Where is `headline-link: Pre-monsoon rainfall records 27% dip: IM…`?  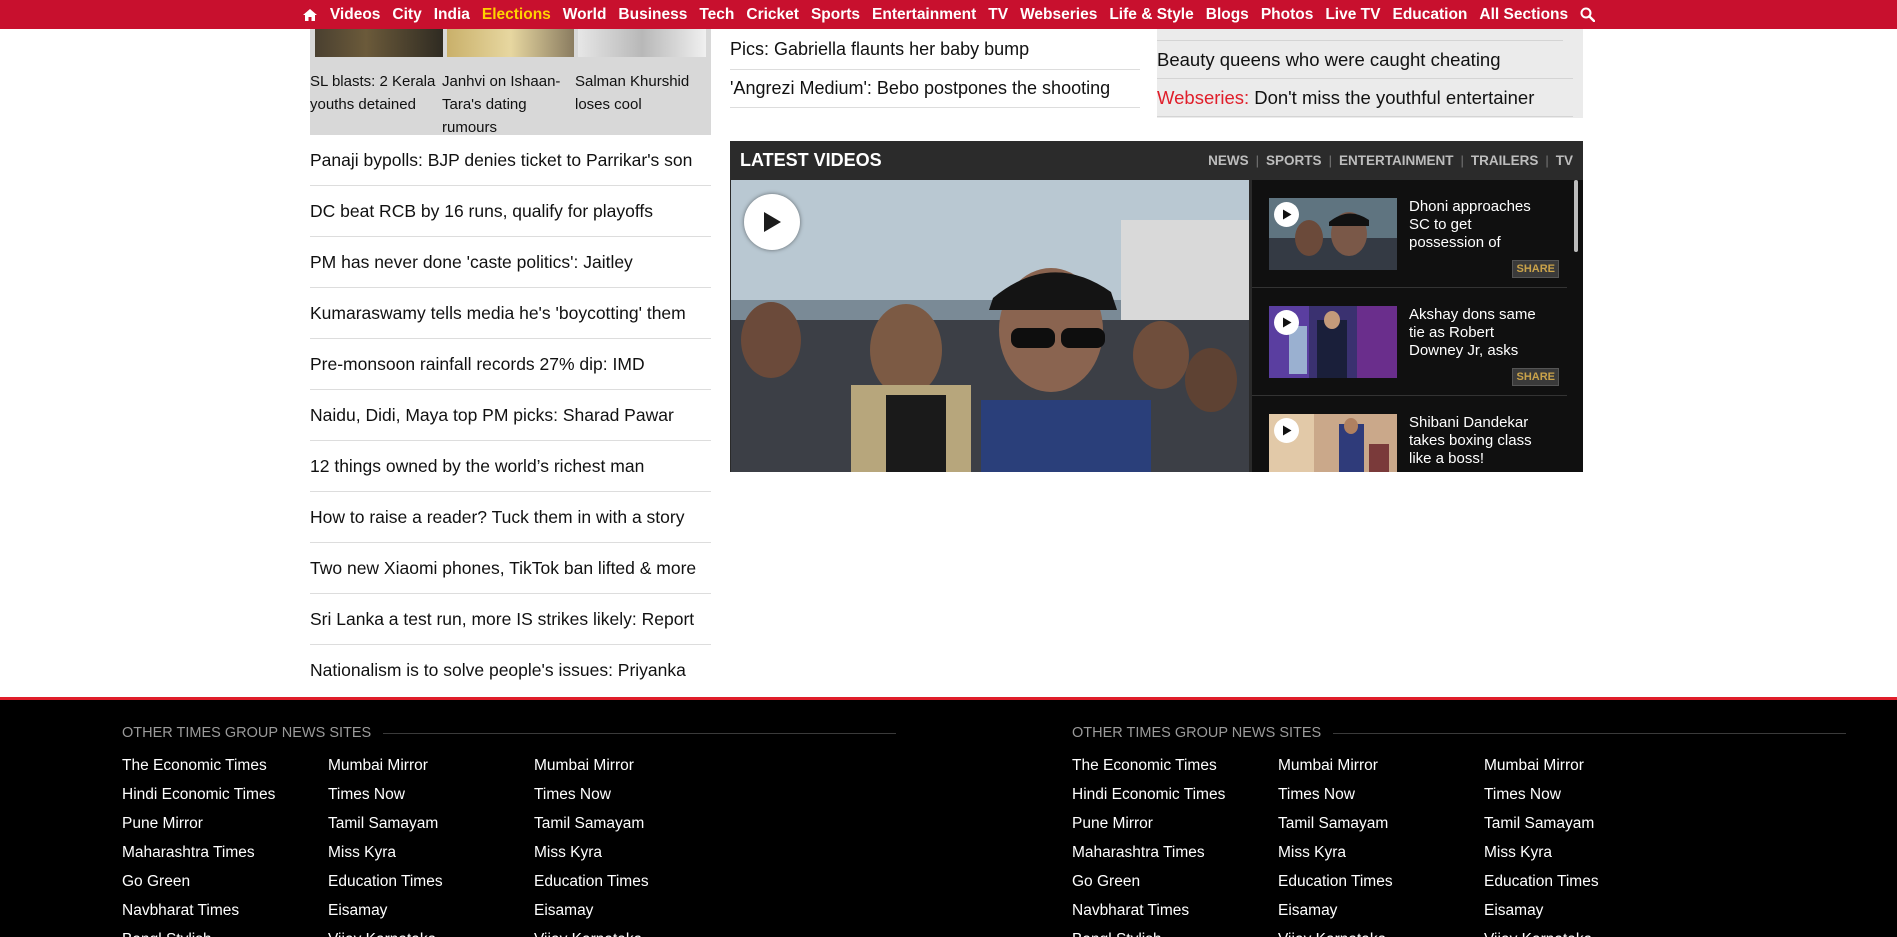
headline-link: Pre-monsoon rainfall records 27% dip: IM… is located at coordinates (510, 364).